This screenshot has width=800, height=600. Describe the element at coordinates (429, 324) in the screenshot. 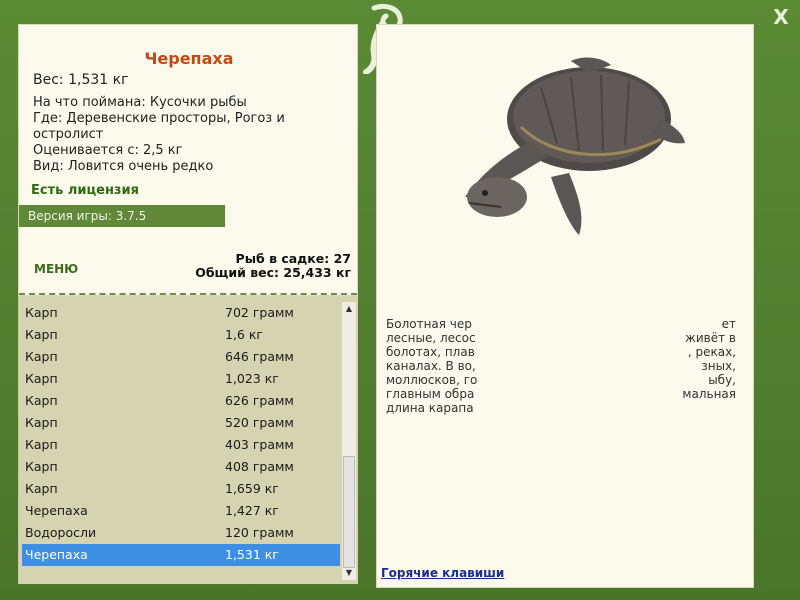

I see `description-left-text: Болотная чер` at that location.